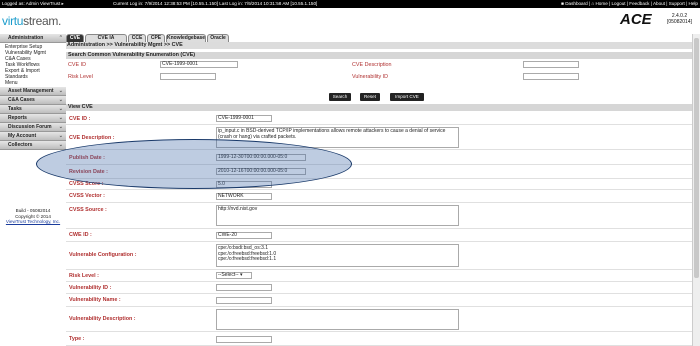 The image size is (700, 346). I want to click on chevron-up-icon: ⌃, so click(60, 38).